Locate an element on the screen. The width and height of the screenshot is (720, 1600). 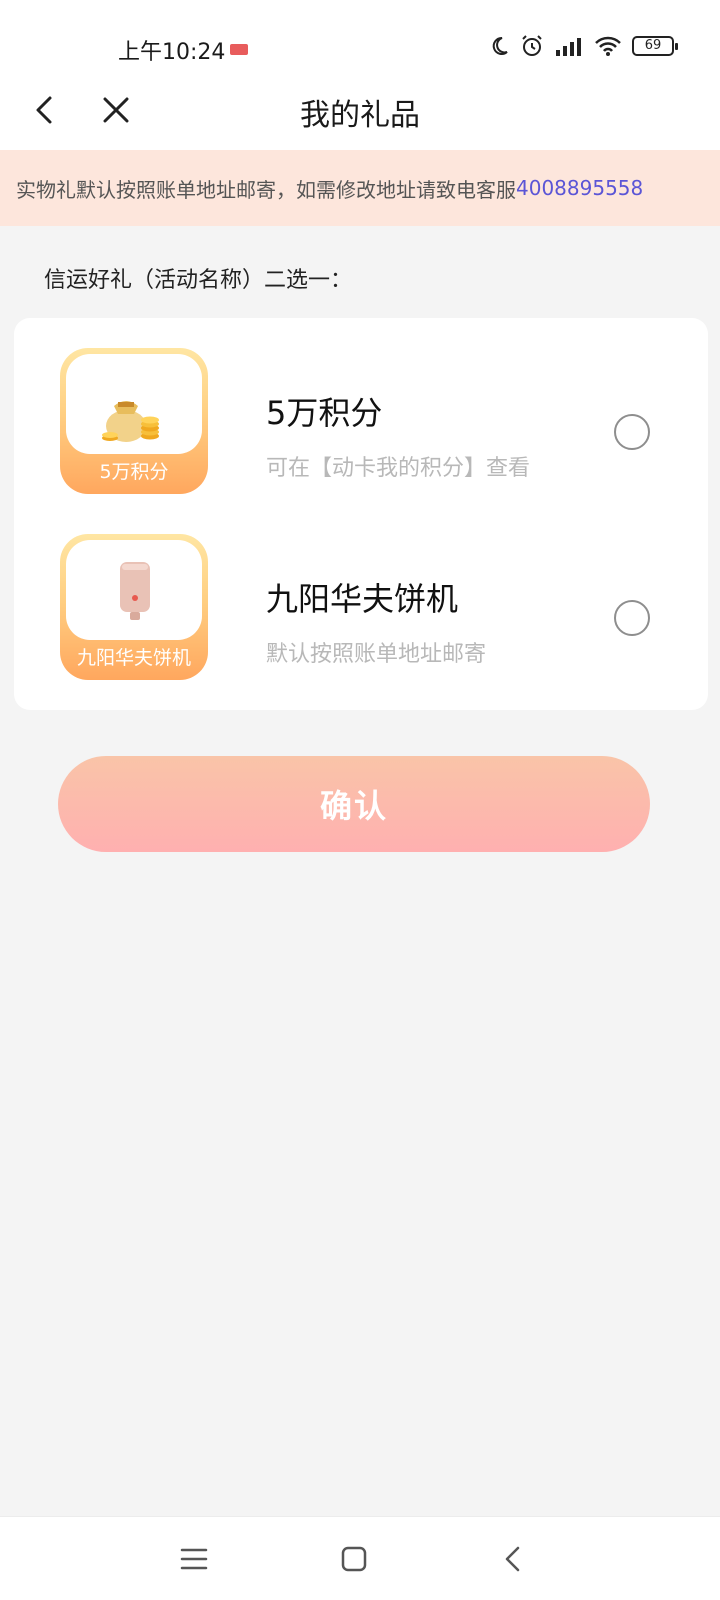
gift-thumbnail: 九阳华夫饼机 is located at coordinates (134, 607).